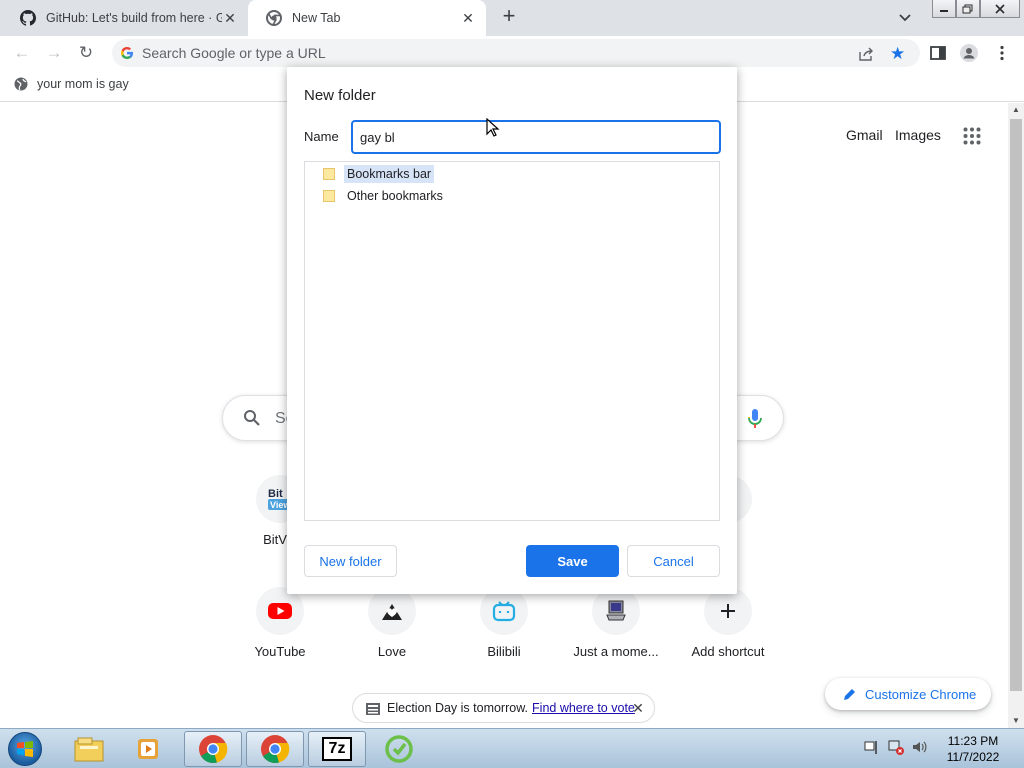  I want to click on github-icon, so click(28, 18).